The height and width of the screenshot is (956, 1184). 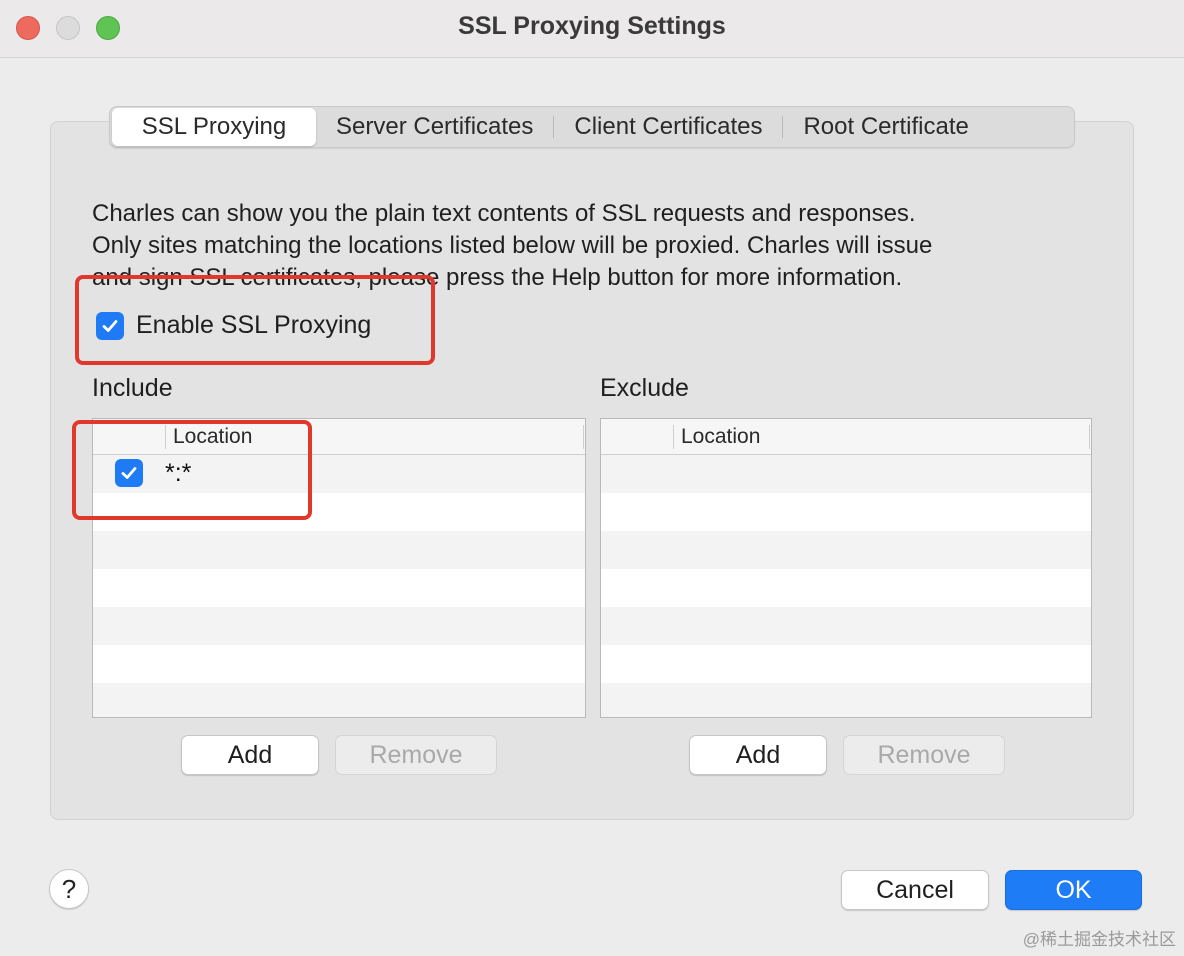 I want to click on exclude-label: Exclude, so click(x=644, y=388).